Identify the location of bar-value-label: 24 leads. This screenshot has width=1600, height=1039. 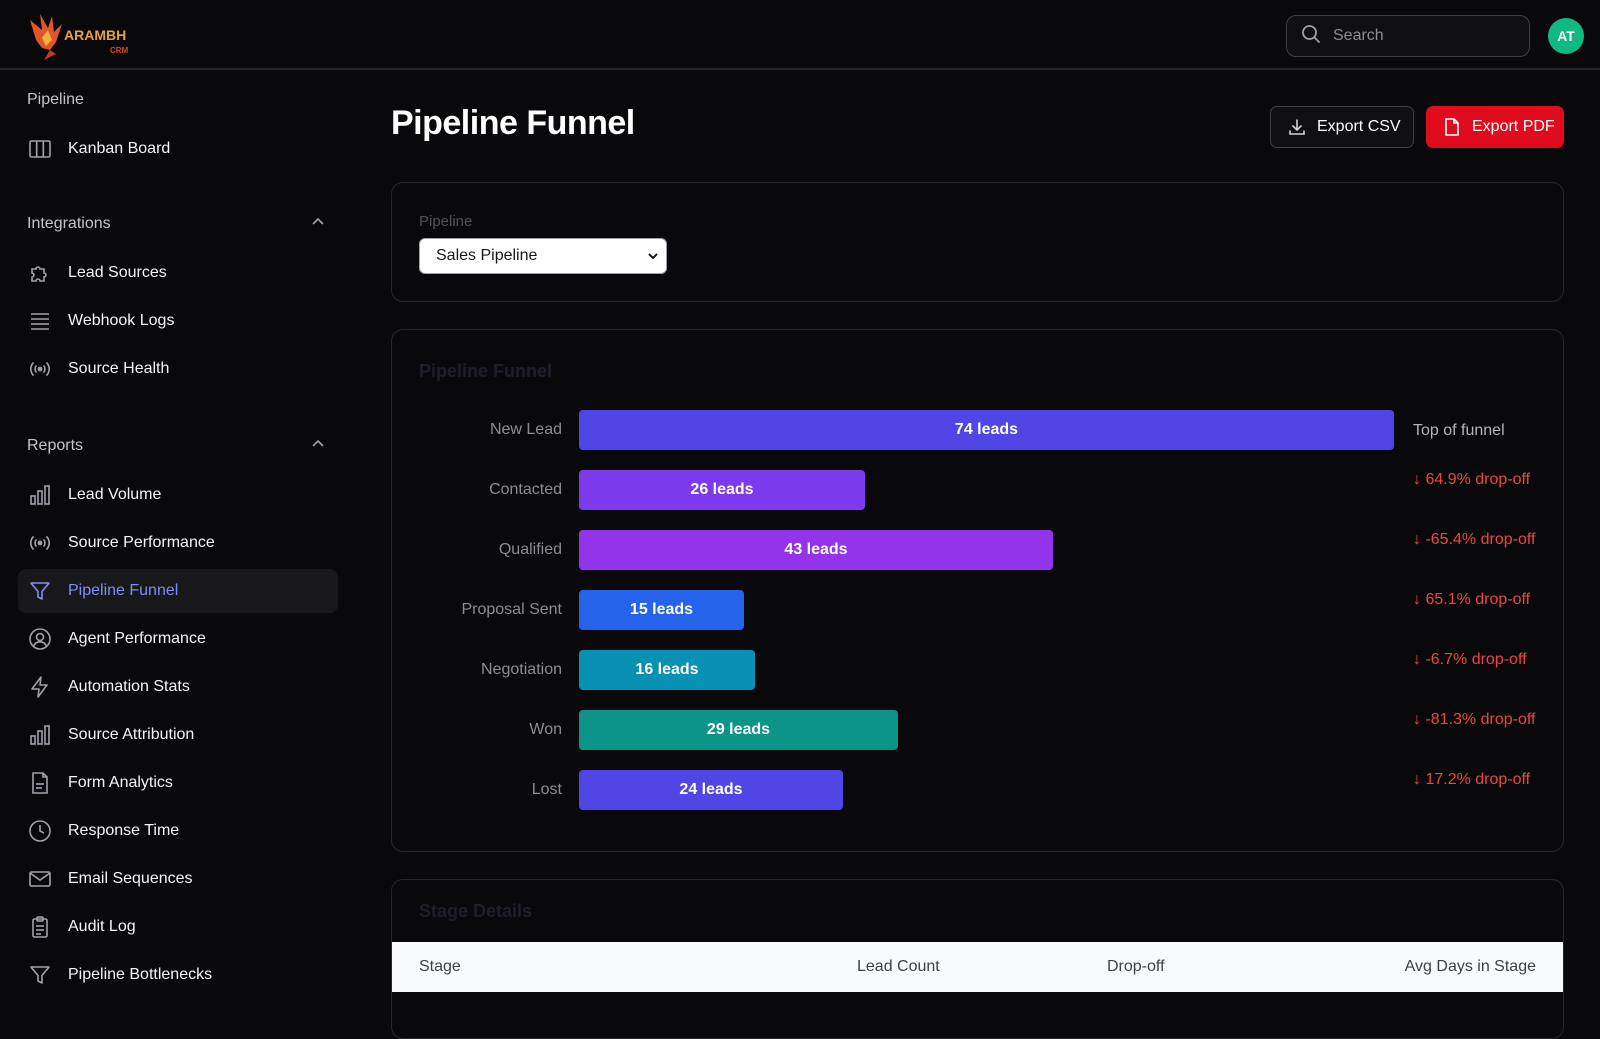
(711, 789).